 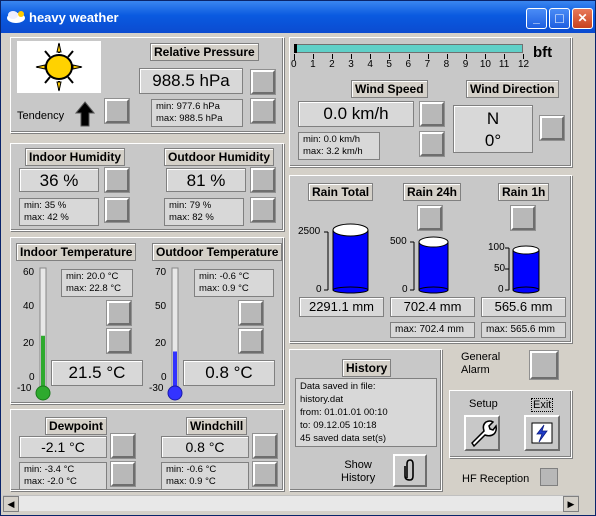 What do you see at coordinates (251, 313) in the screenshot?
I see `outdoor-temperature-minmax-button` at bounding box center [251, 313].